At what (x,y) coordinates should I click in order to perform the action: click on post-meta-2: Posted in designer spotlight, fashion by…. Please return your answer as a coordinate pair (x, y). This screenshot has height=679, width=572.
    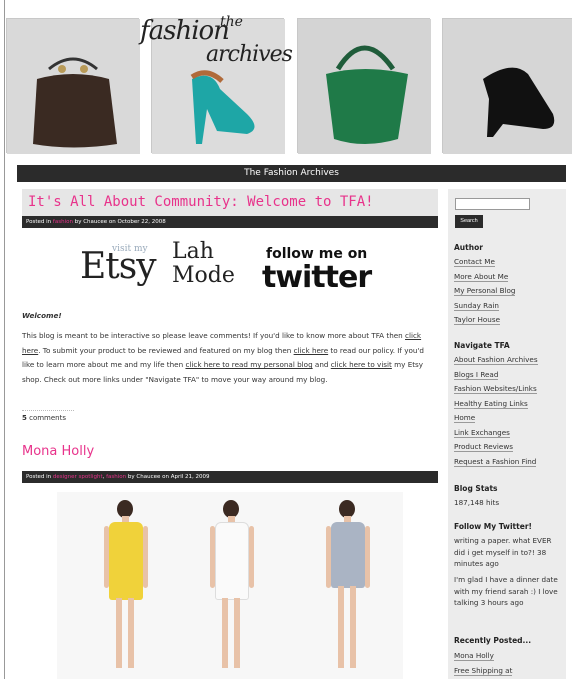
    Looking at the image, I should click on (230, 477).